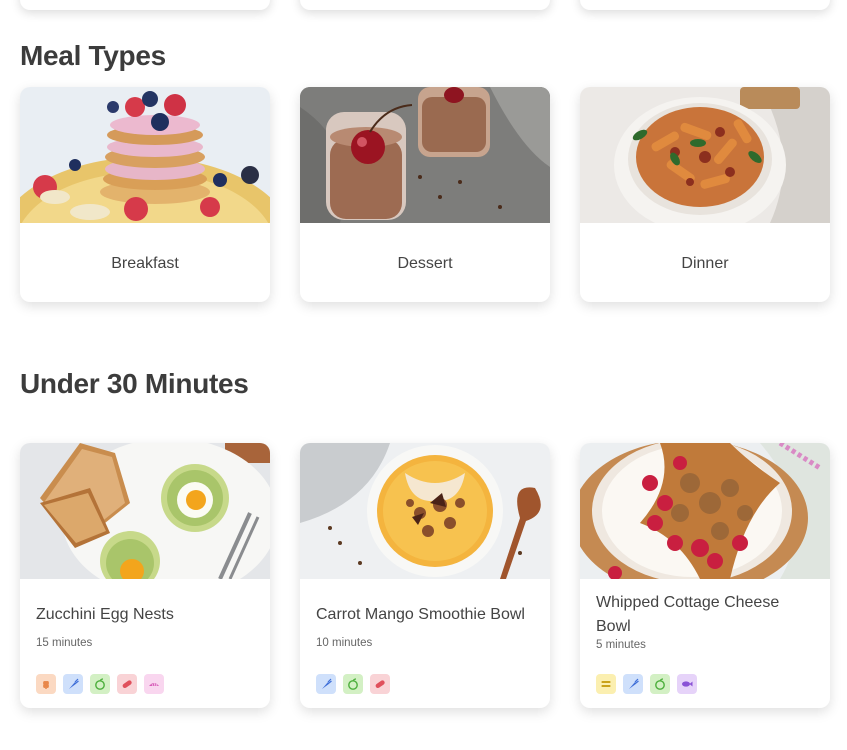  What do you see at coordinates (344, 643) in the screenshot?
I see `recipe-time: 10 minutes` at bounding box center [344, 643].